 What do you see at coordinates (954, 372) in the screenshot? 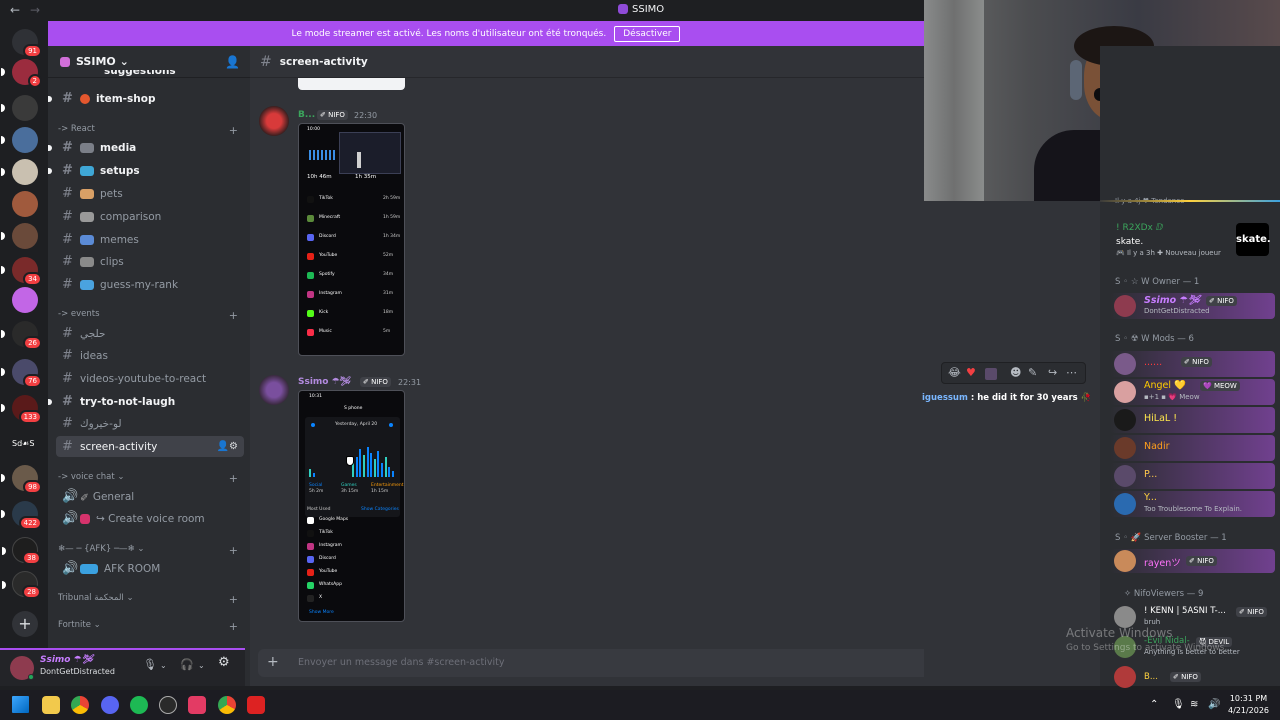
I see `laugh-emoji-icon: 😂` at bounding box center [954, 372].